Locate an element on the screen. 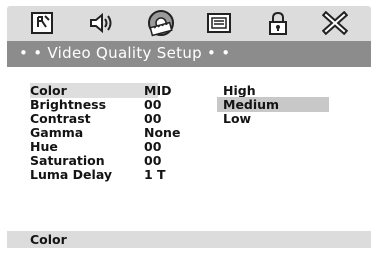 This screenshot has width=378, height=254. value-saturation: 00 is located at coordinates (153, 160).